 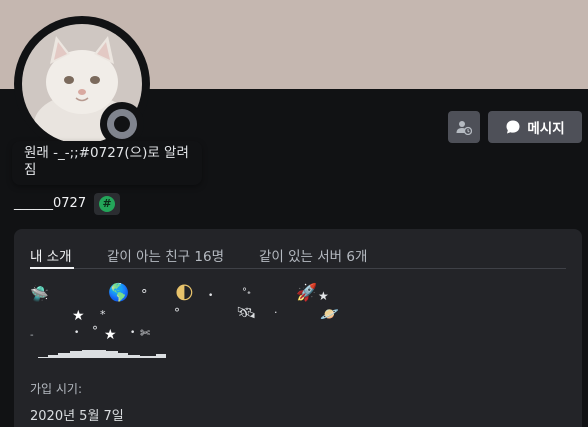 I want to click on hash-badge-icon: #, so click(x=107, y=204).